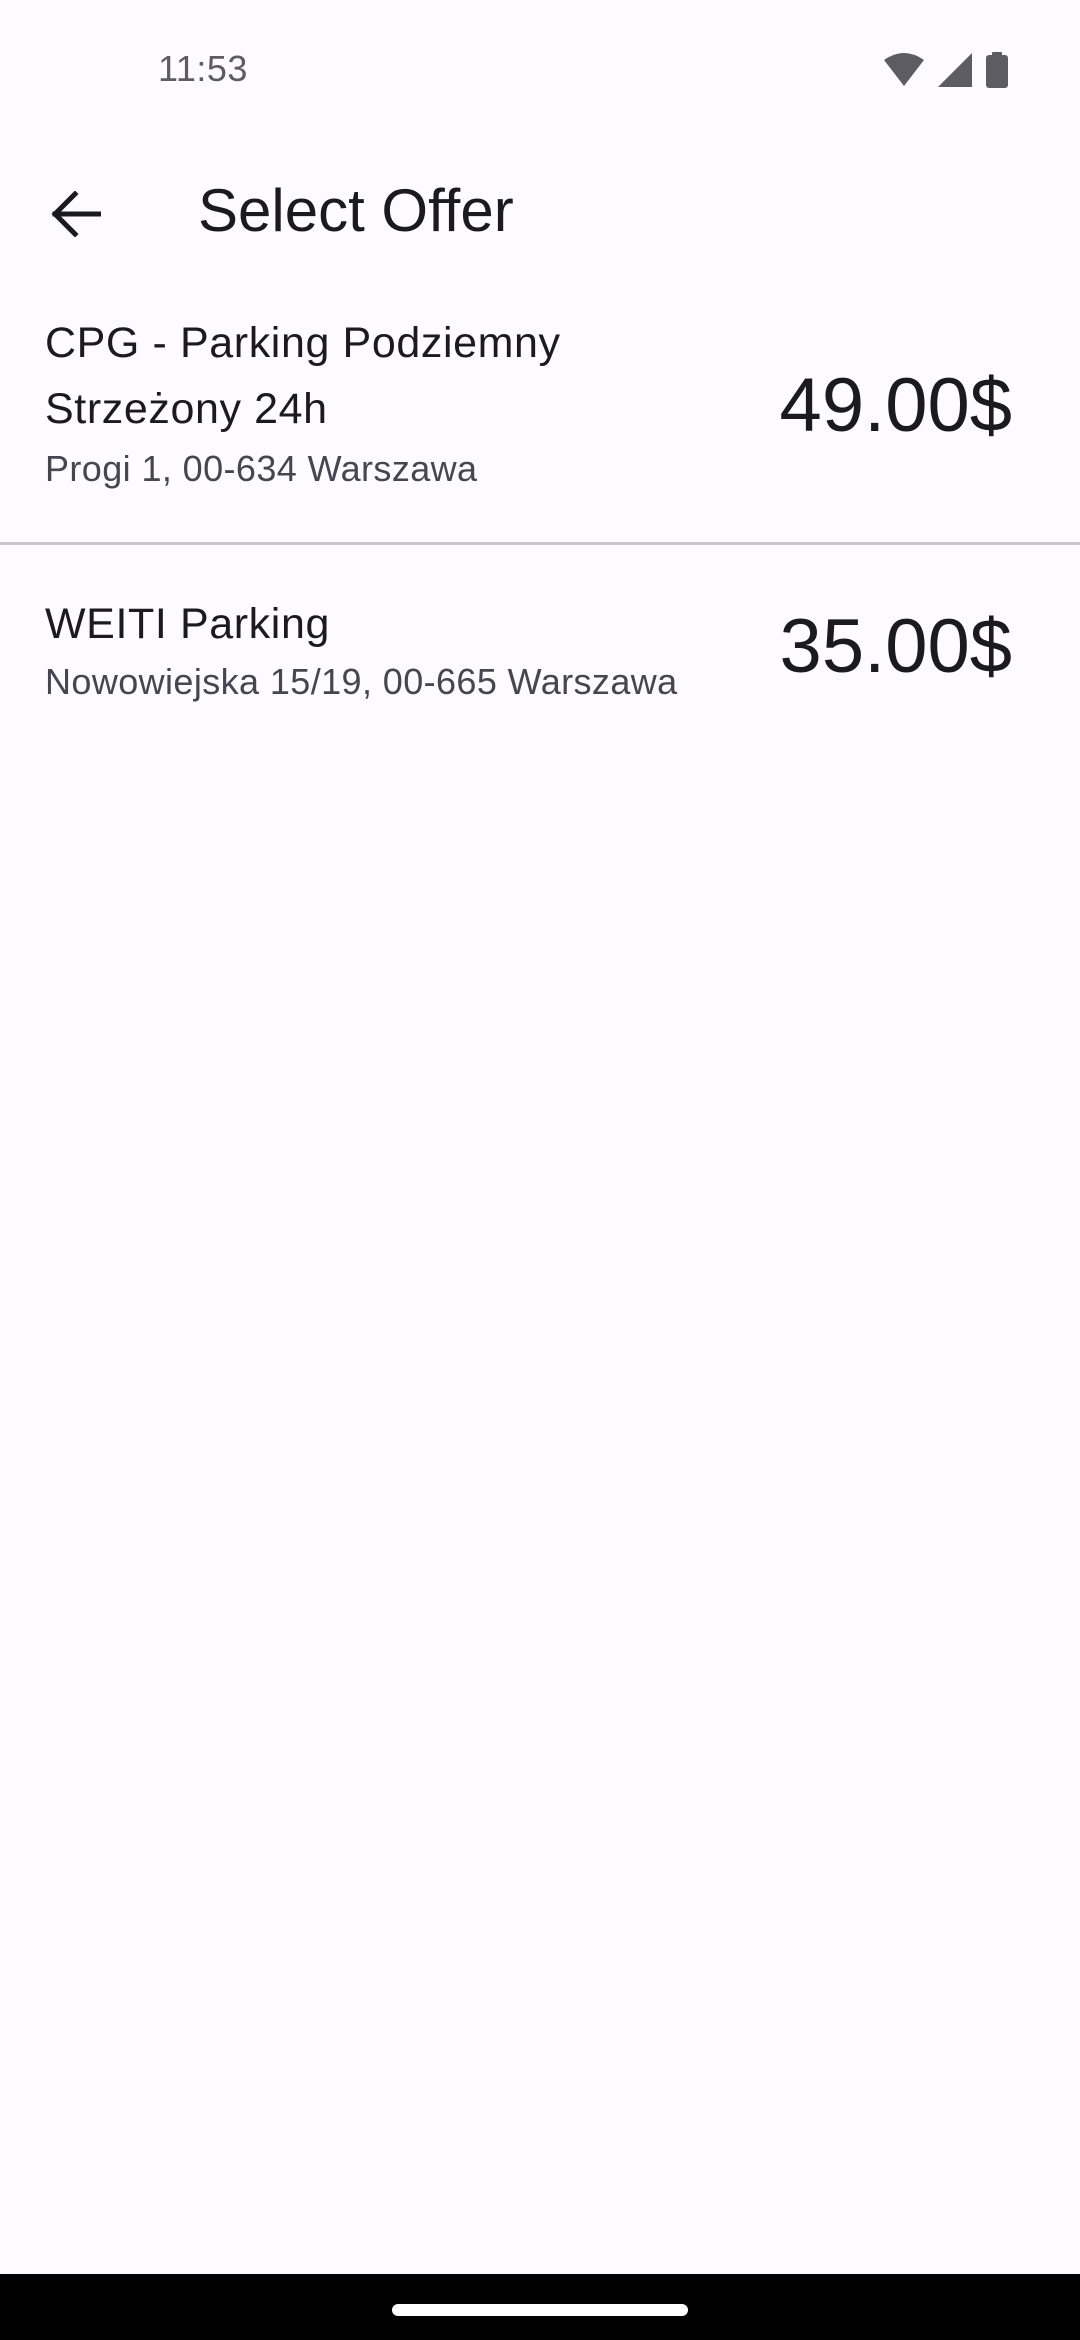 Image resolution: width=1080 pixels, height=2340 pixels. Describe the element at coordinates (997, 72) in the screenshot. I see `battery-icon` at that location.